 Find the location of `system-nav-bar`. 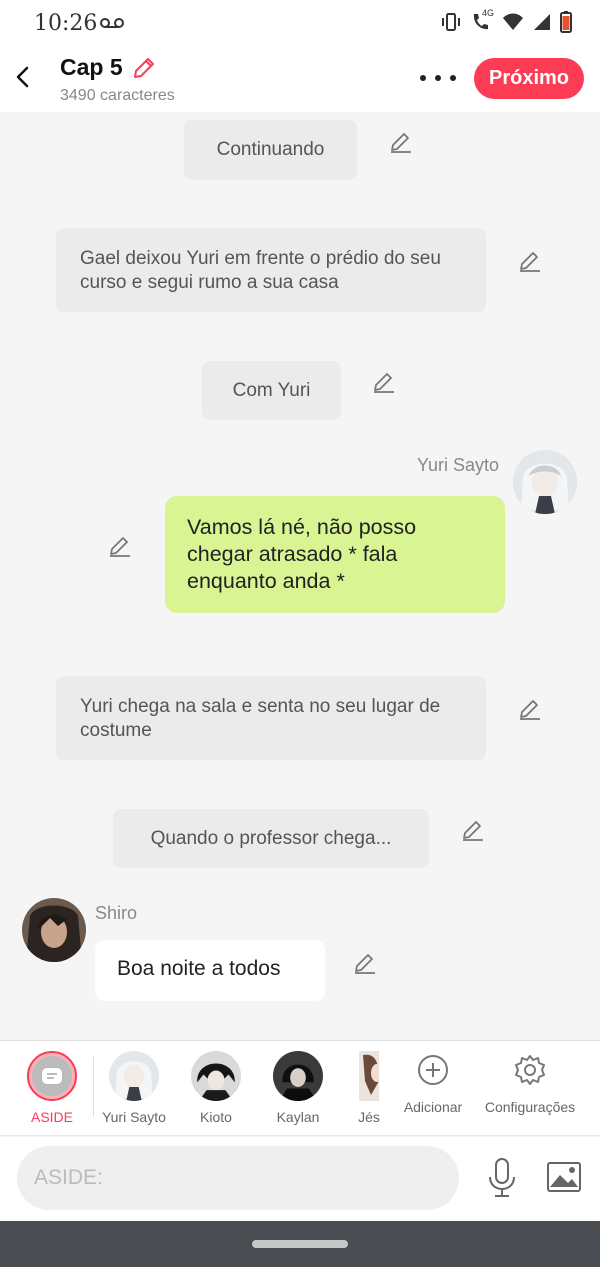

system-nav-bar is located at coordinates (300, 1244).